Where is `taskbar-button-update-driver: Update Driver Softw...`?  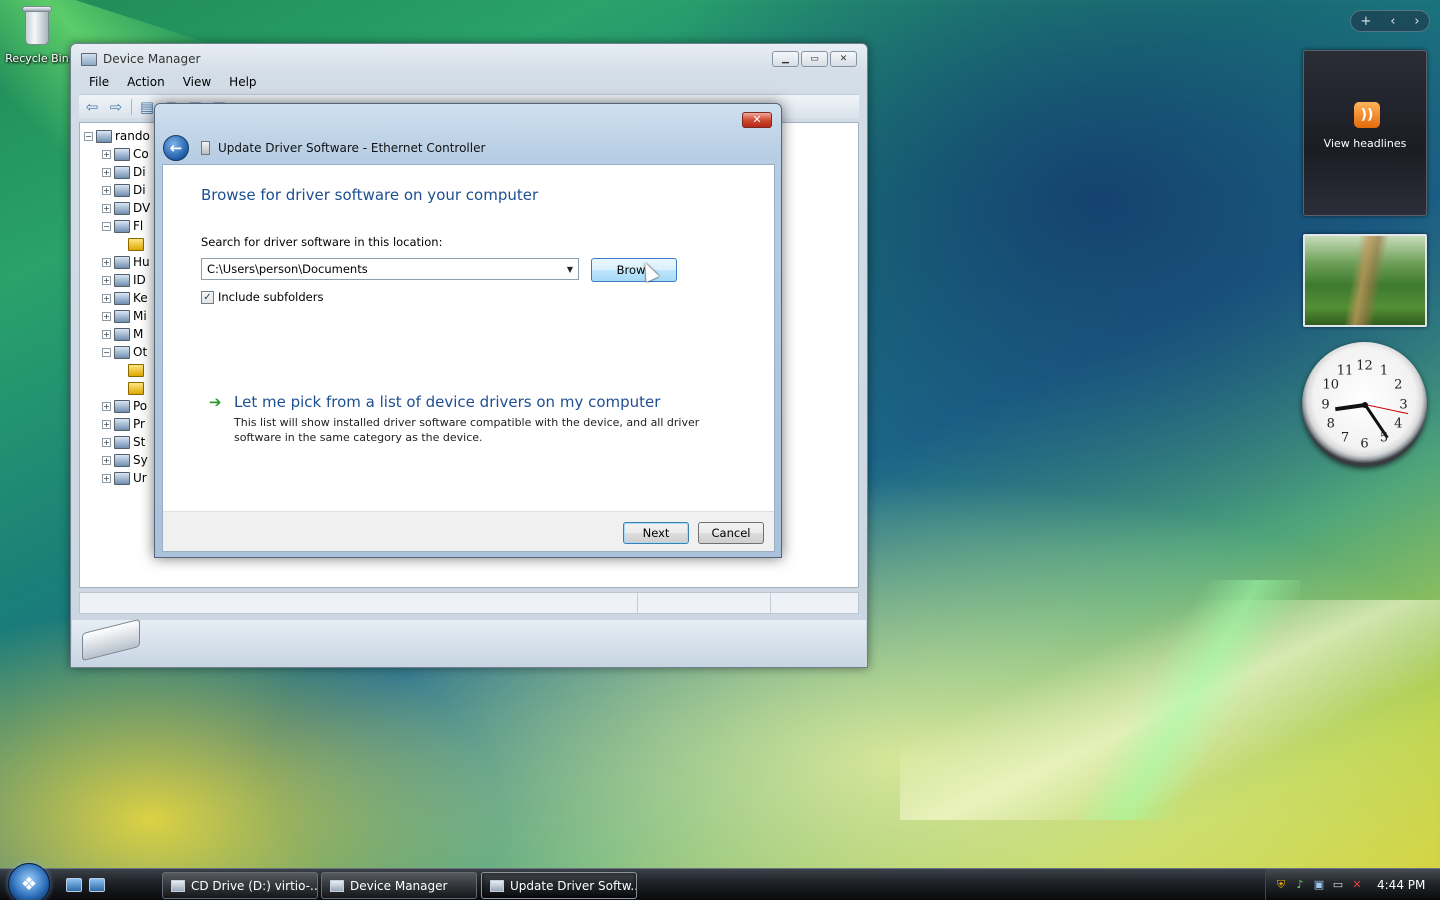
taskbar-button-update-driver: Update Driver Softw... is located at coordinates (559, 885).